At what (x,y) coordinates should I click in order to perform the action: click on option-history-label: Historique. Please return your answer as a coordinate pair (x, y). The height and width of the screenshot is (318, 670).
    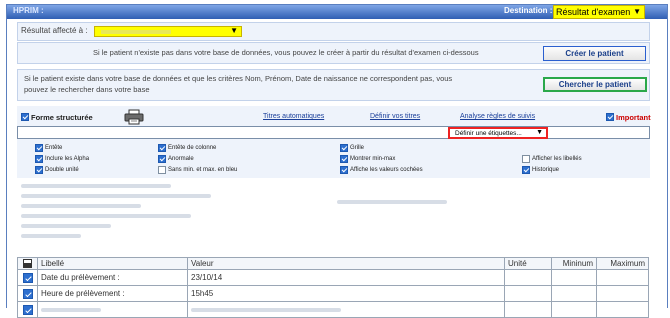
    Looking at the image, I should click on (546, 170).